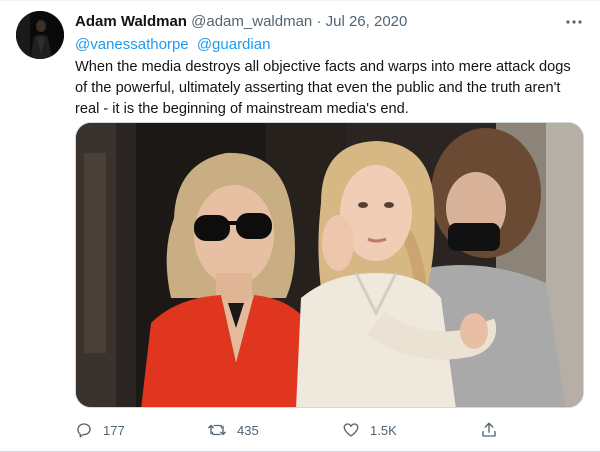  Describe the element at coordinates (131, 21) in the screenshot. I see `author-name: Adam Waldman` at that location.